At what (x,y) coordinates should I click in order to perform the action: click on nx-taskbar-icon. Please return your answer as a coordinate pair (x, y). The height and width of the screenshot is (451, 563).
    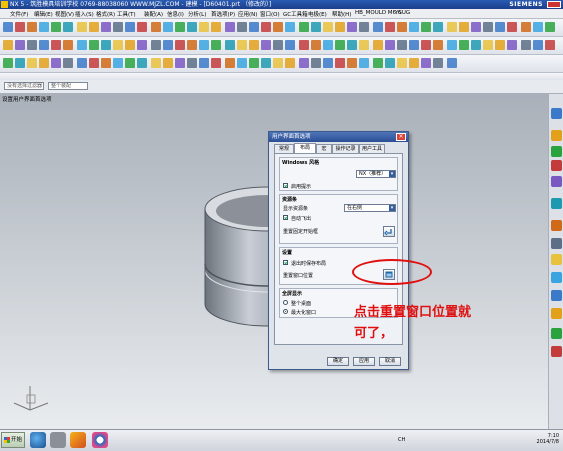
    Looking at the image, I should click on (100, 440).